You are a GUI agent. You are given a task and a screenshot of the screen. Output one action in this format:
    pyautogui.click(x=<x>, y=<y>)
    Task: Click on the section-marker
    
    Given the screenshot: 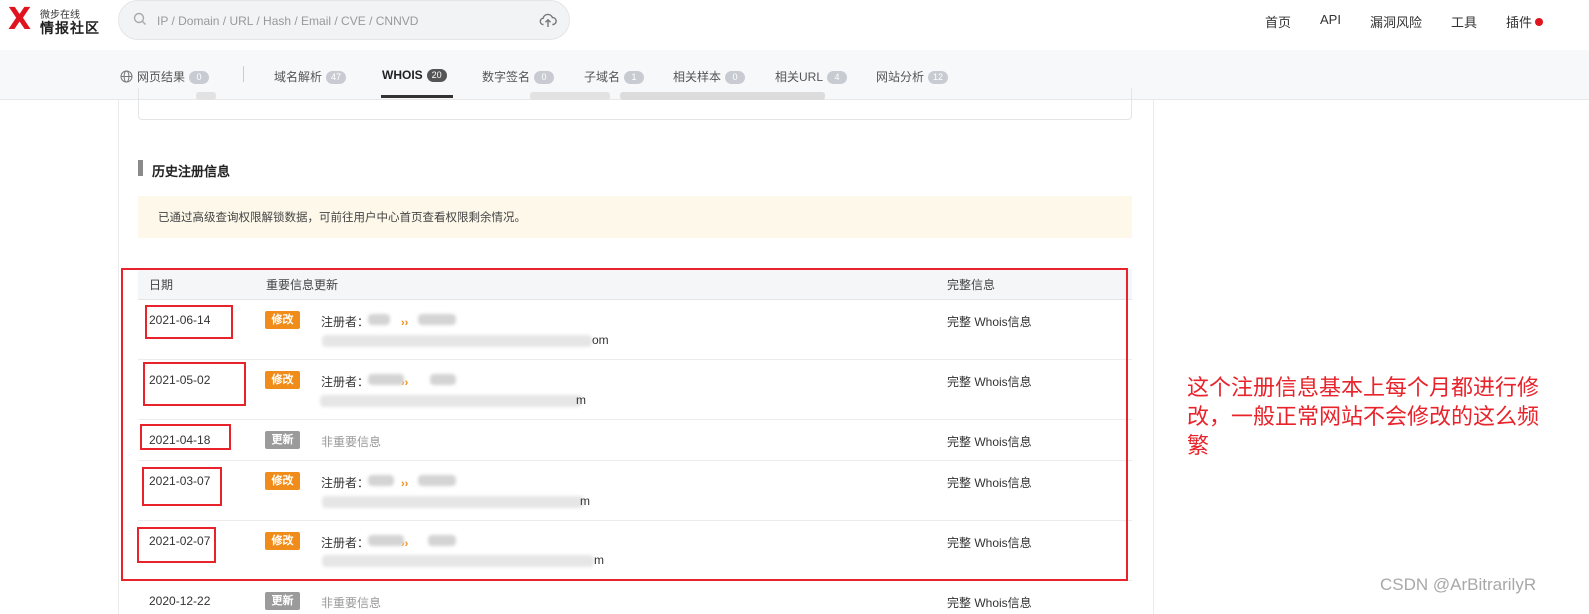 What is the action you would take?
    pyautogui.click(x=140, y=168)
    